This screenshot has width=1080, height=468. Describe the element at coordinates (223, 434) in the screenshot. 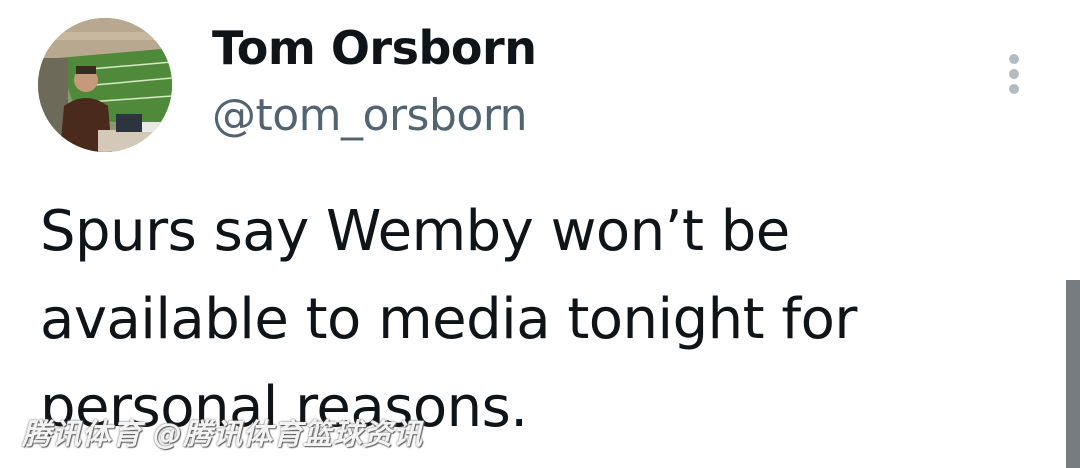

I see `watermark: 腾讯体育 @腾讯体育篮球资讯` at that location.